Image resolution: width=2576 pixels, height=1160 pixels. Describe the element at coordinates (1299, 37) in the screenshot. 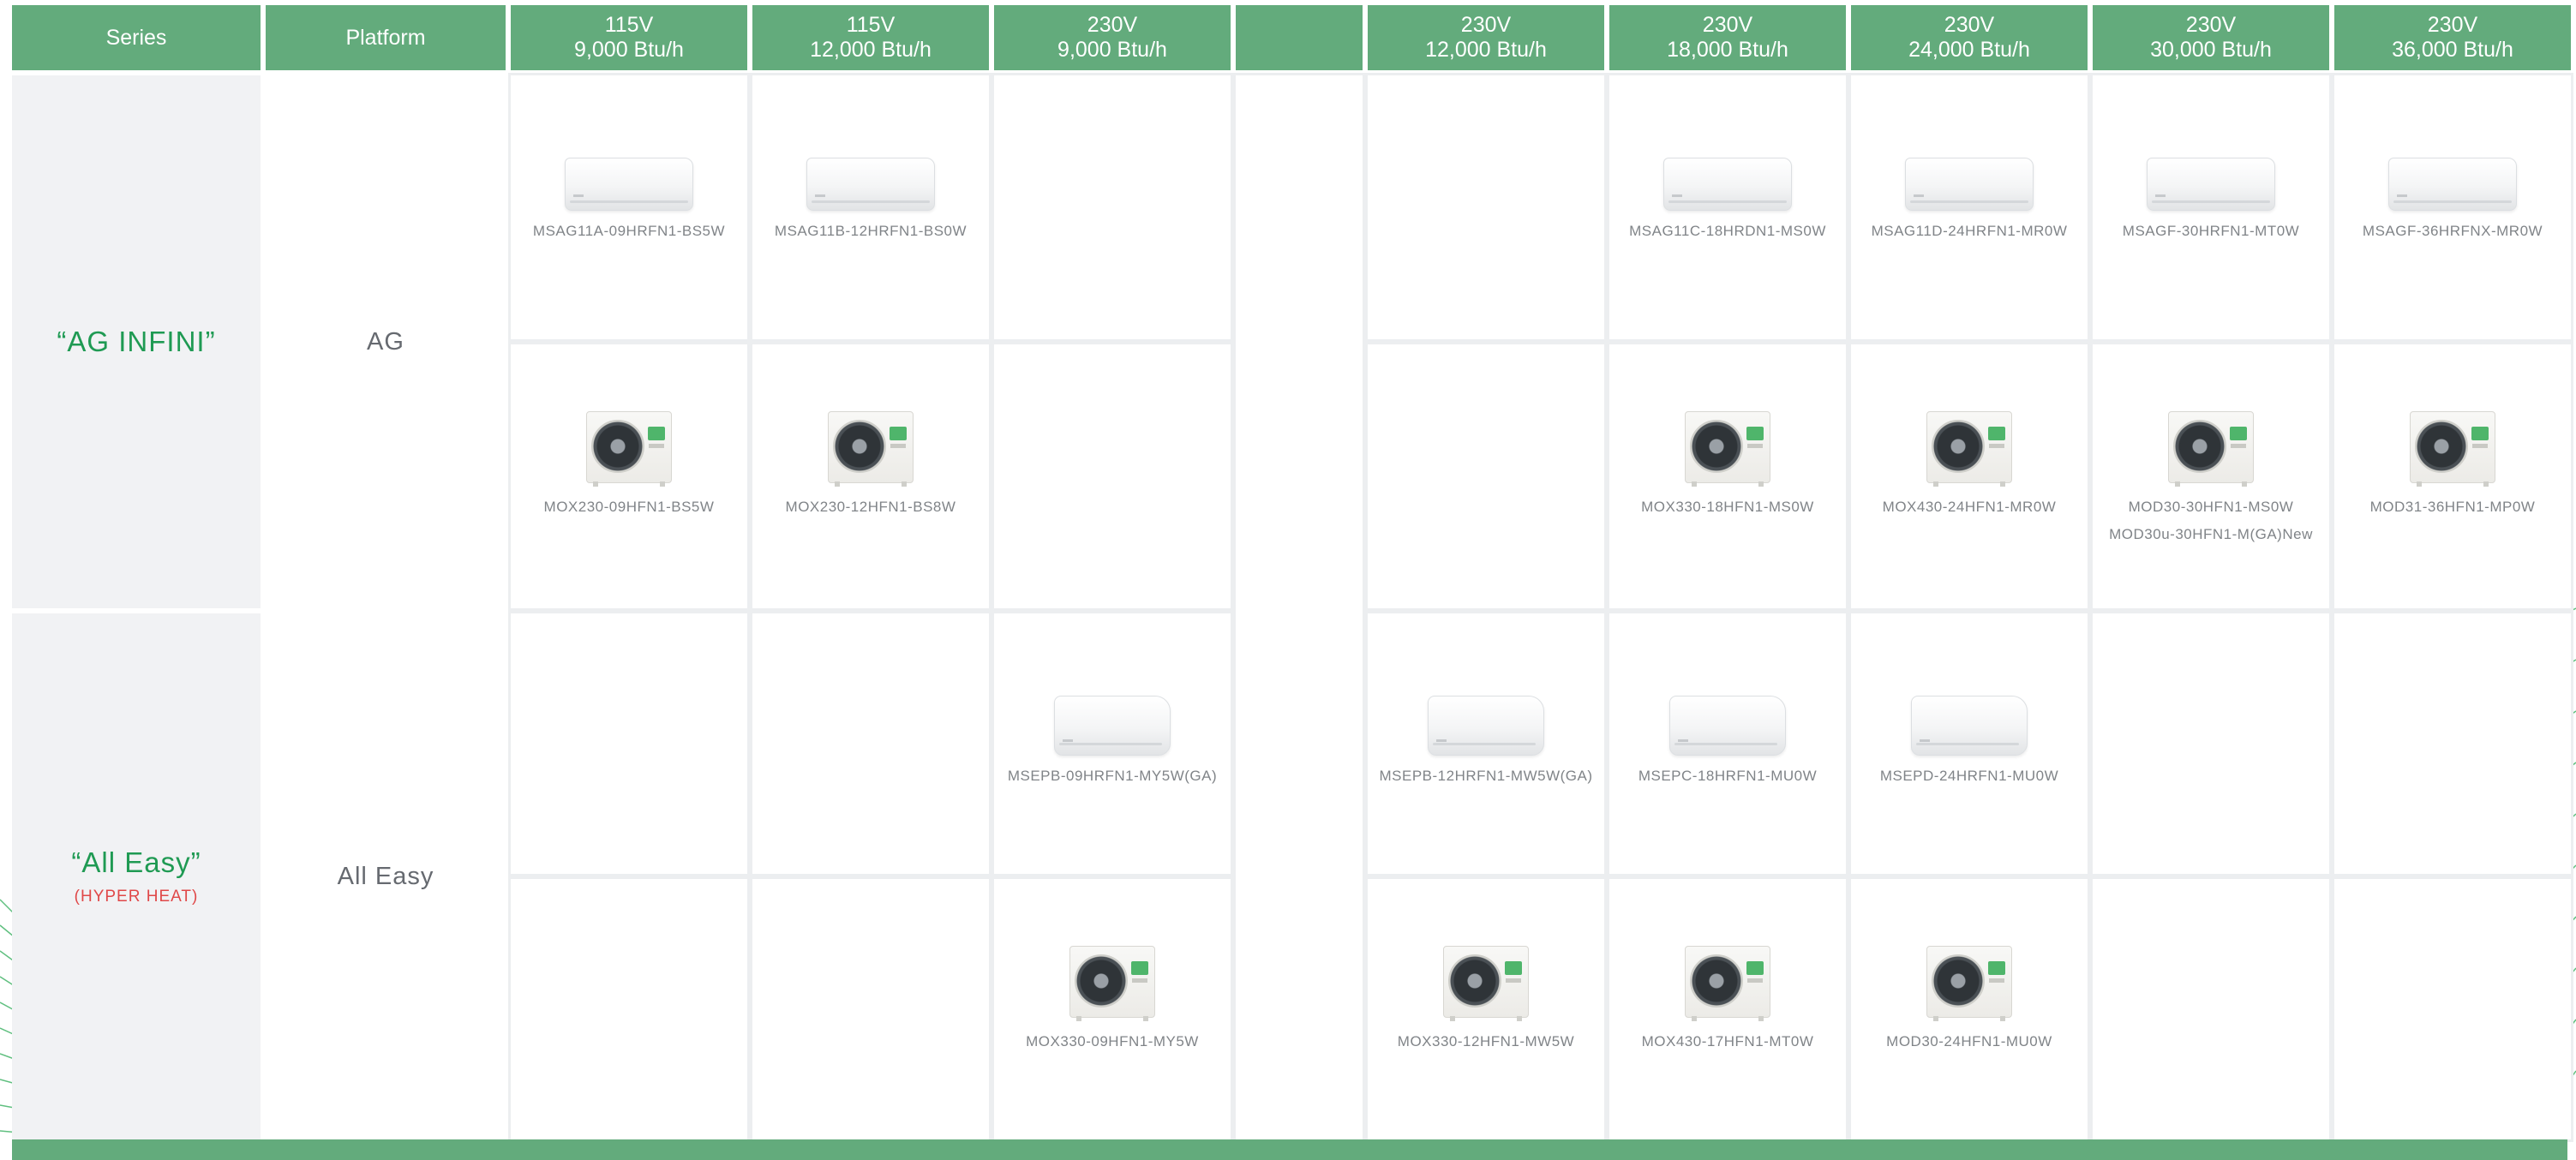

I see `header-blank` at that location.